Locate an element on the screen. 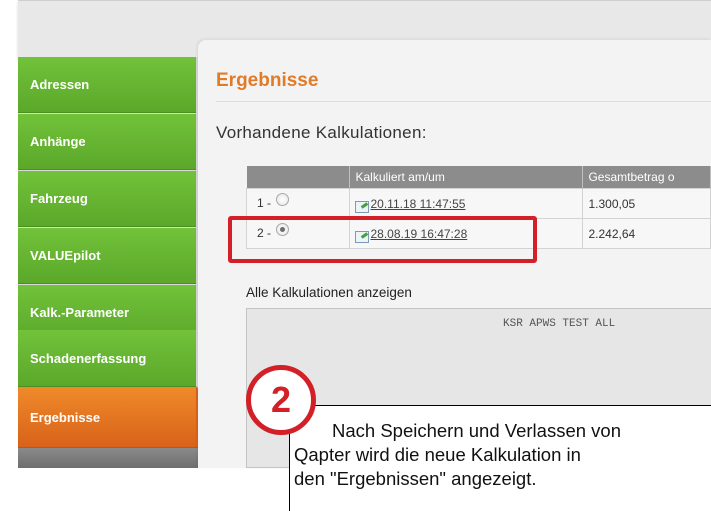  sidebar-item-label: Adressen is located at coordinates (60, 84).